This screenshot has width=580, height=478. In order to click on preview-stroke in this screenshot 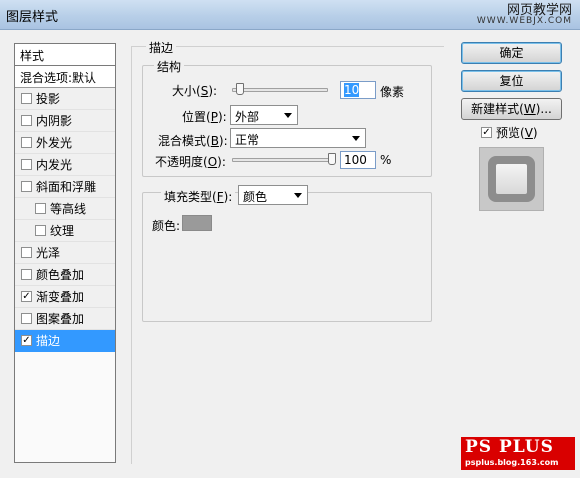, I will do `click(511, 179)`.